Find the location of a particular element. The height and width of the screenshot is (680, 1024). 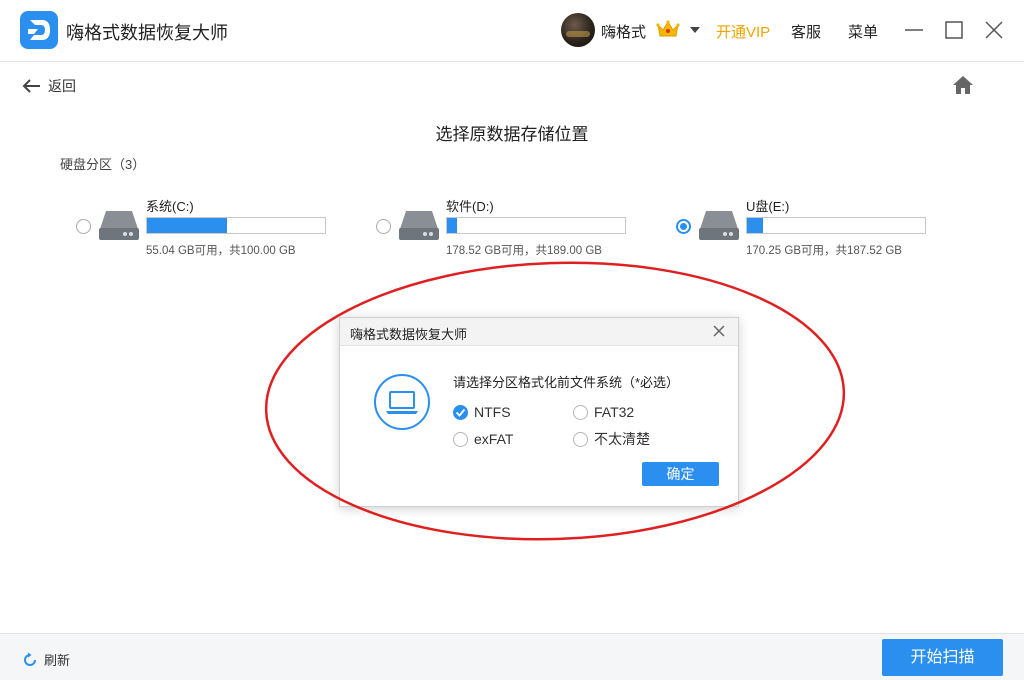

dialog-title: 嗨格式数据恢复大师 is located at coordinates (409, 334).